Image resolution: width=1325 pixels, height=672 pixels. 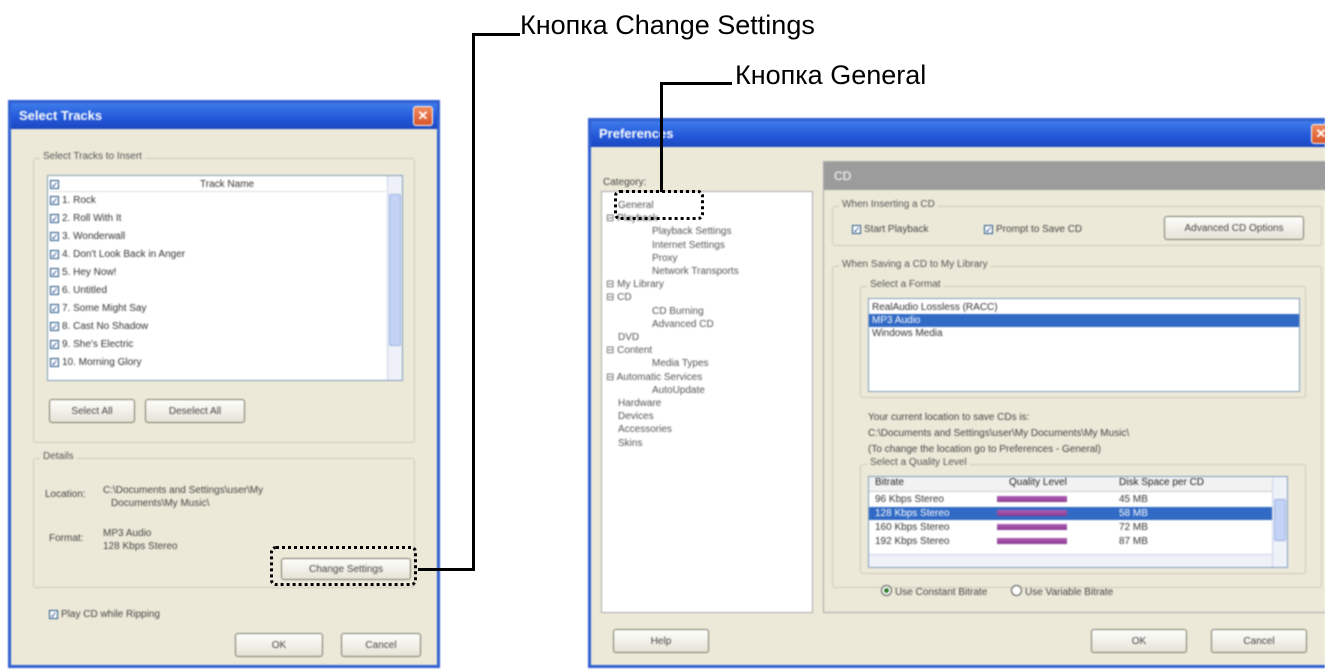 I want to click on tree-item: Internet Settings, so click(x=688, y=245).